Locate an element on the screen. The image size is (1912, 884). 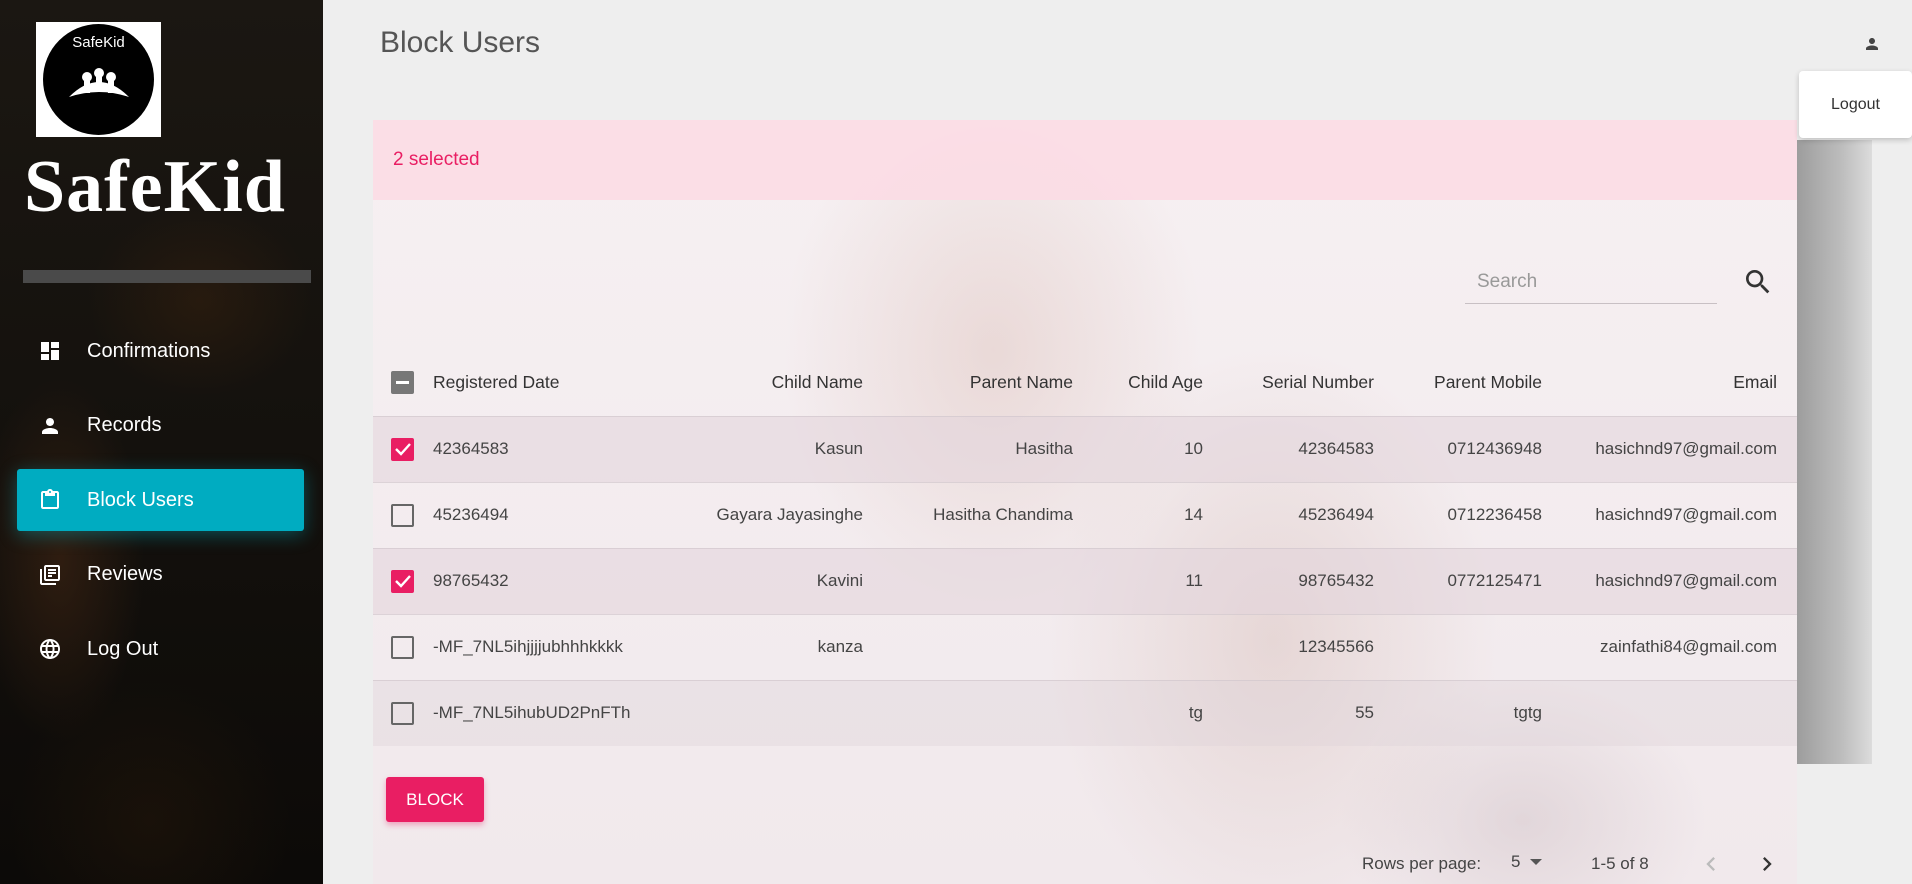
cell-date: -MF_7NL5ihjjjjubhhhkkkk is located at coordinates (553, 646).